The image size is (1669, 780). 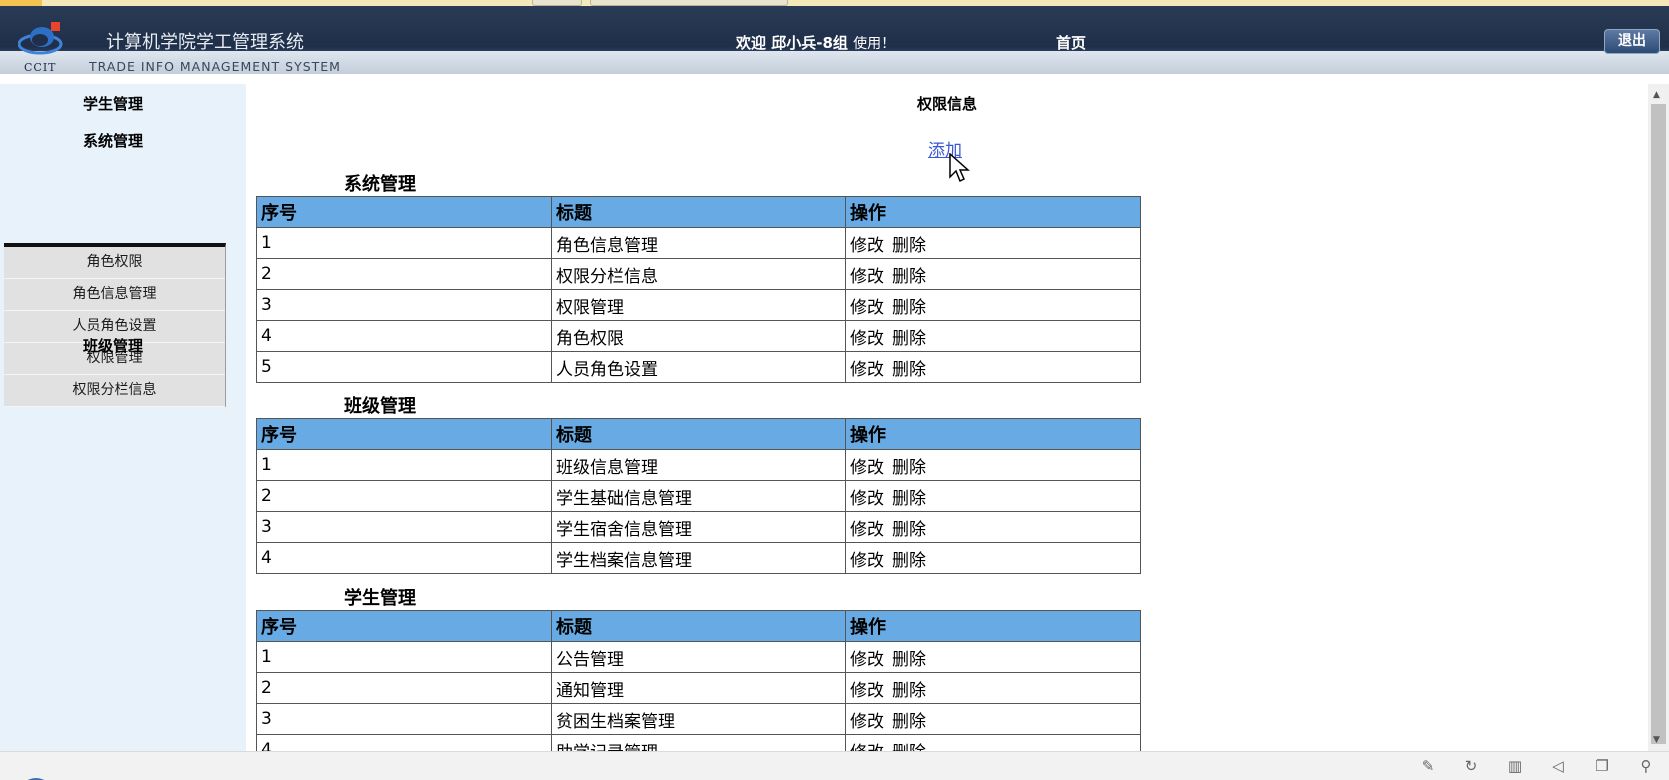 I want to click on vertical-scrollbar: ▲ ▼, so click(x=1658, y=417).